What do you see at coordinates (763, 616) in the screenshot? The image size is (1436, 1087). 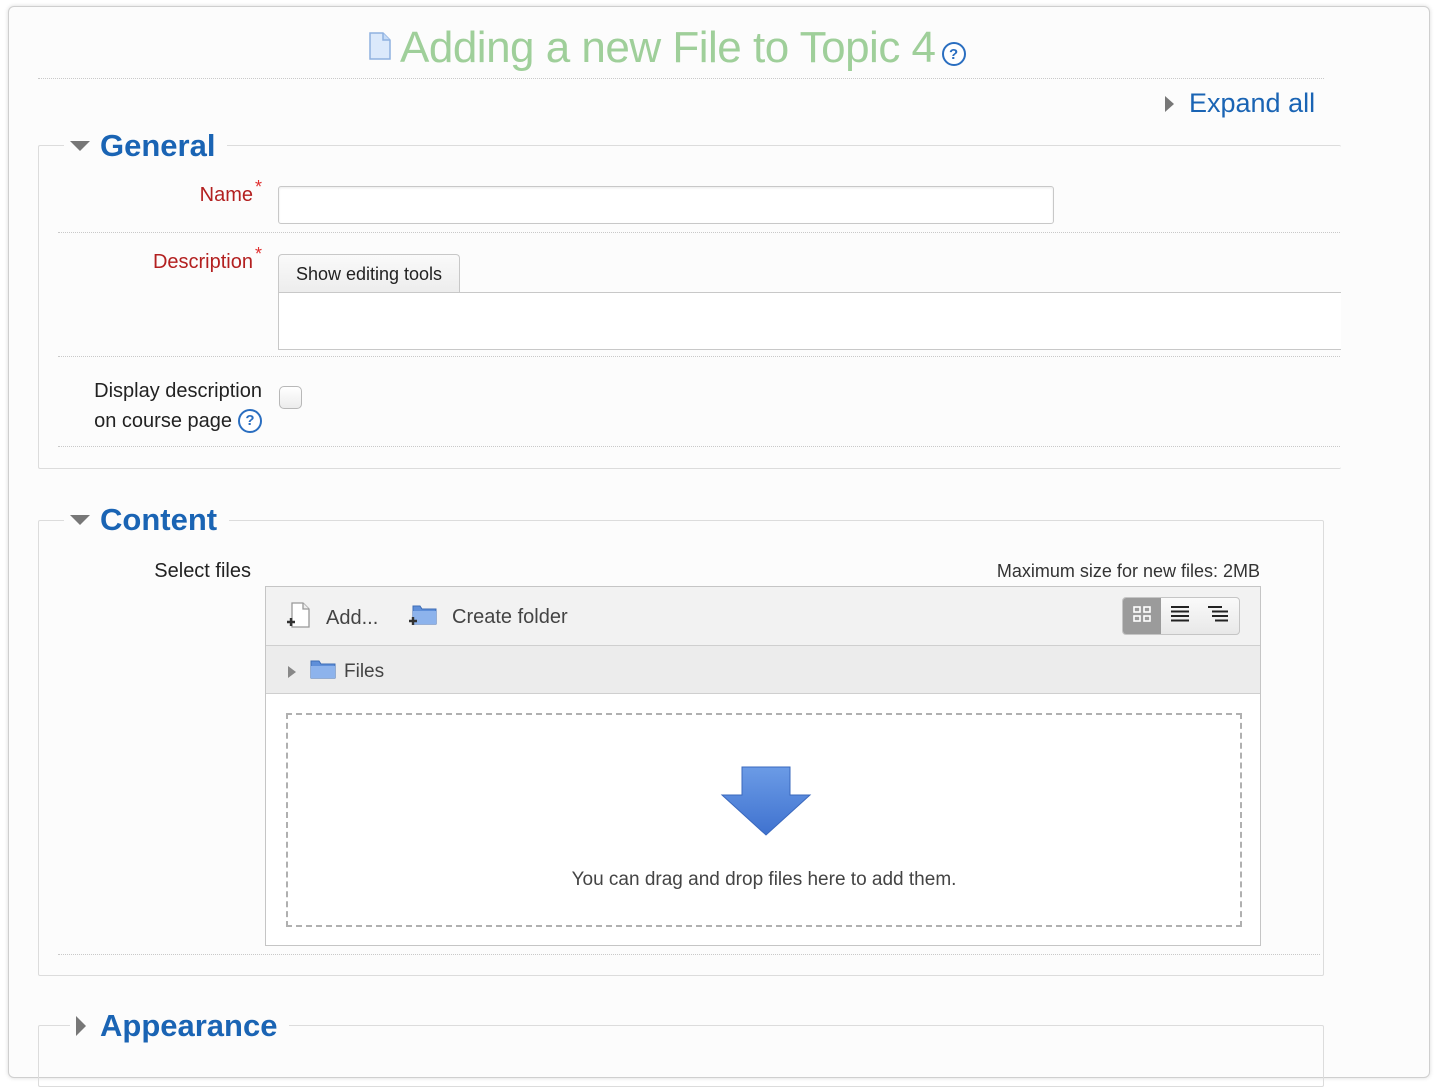 I see `file-manager-toolbar: Add... Create folder` at bounding box center [763, 616].